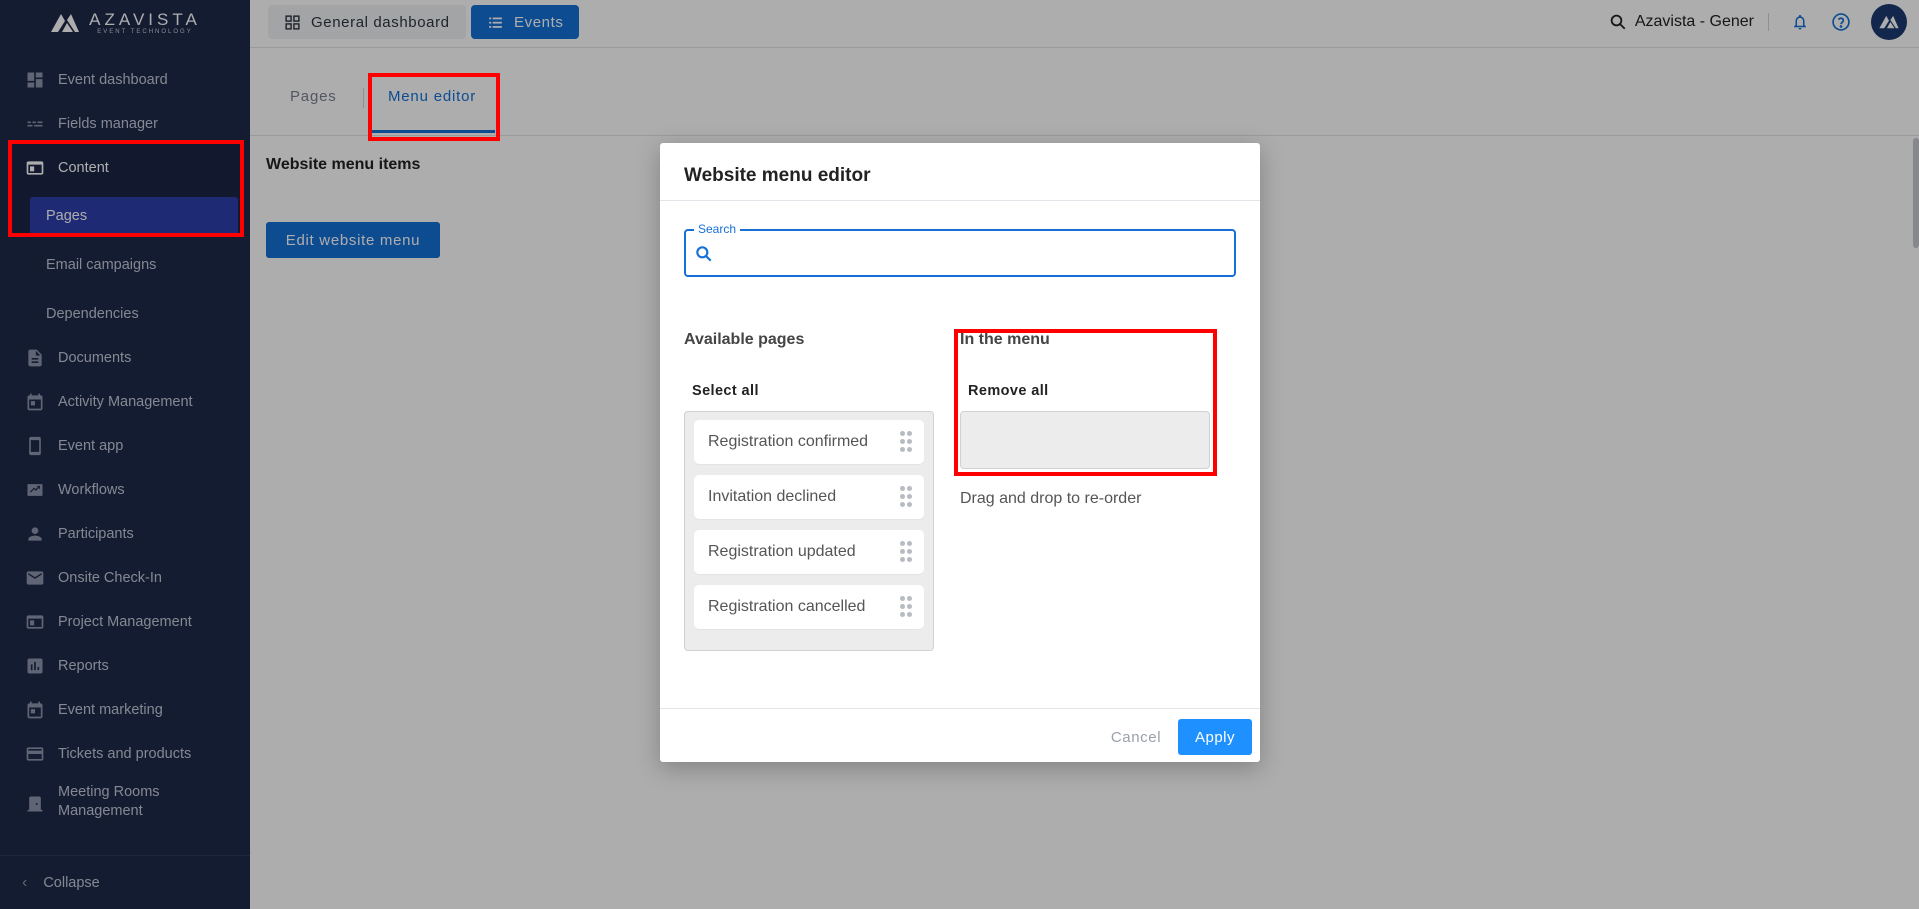  What do you see at coordinates (1215, 737) in the screenshot?
I see `apply-button: Apply` at bounding box center [1215, 737].